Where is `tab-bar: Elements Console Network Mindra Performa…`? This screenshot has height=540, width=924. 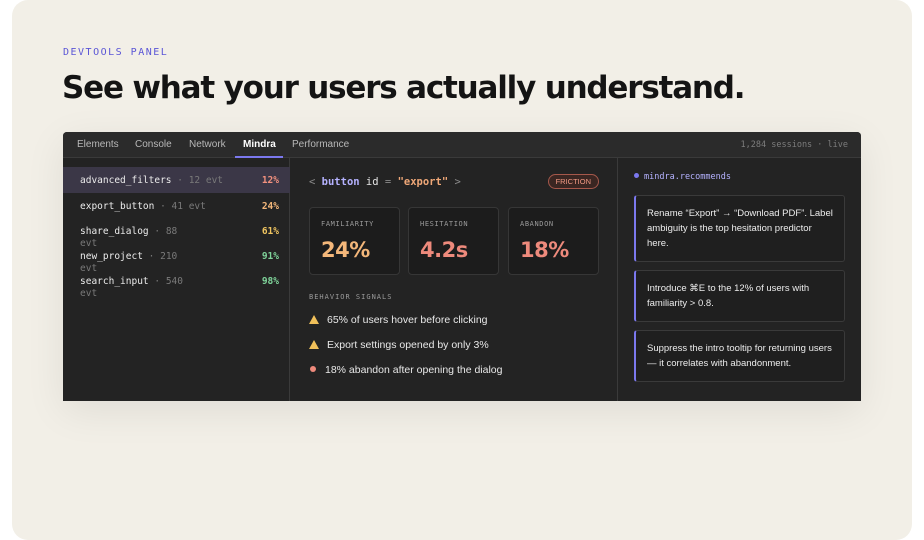
tab-bar: Elements Console Network Mindra Performa… is located at coordinates (462, 145).